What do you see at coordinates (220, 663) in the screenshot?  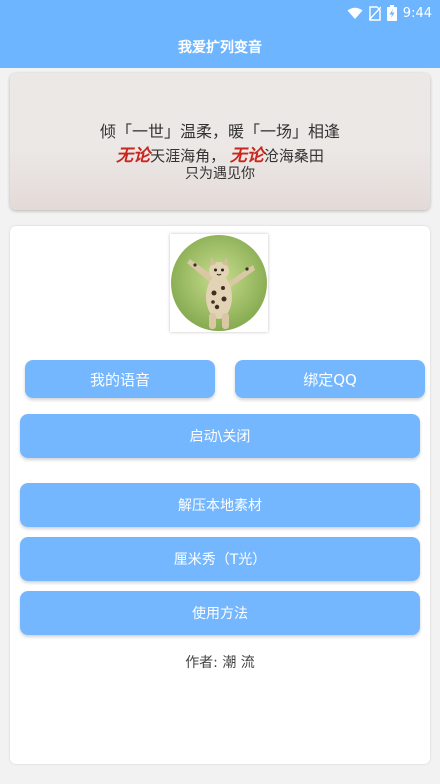 I see `author-label: 作者: 潮 流` at bounding box center [220, 663].